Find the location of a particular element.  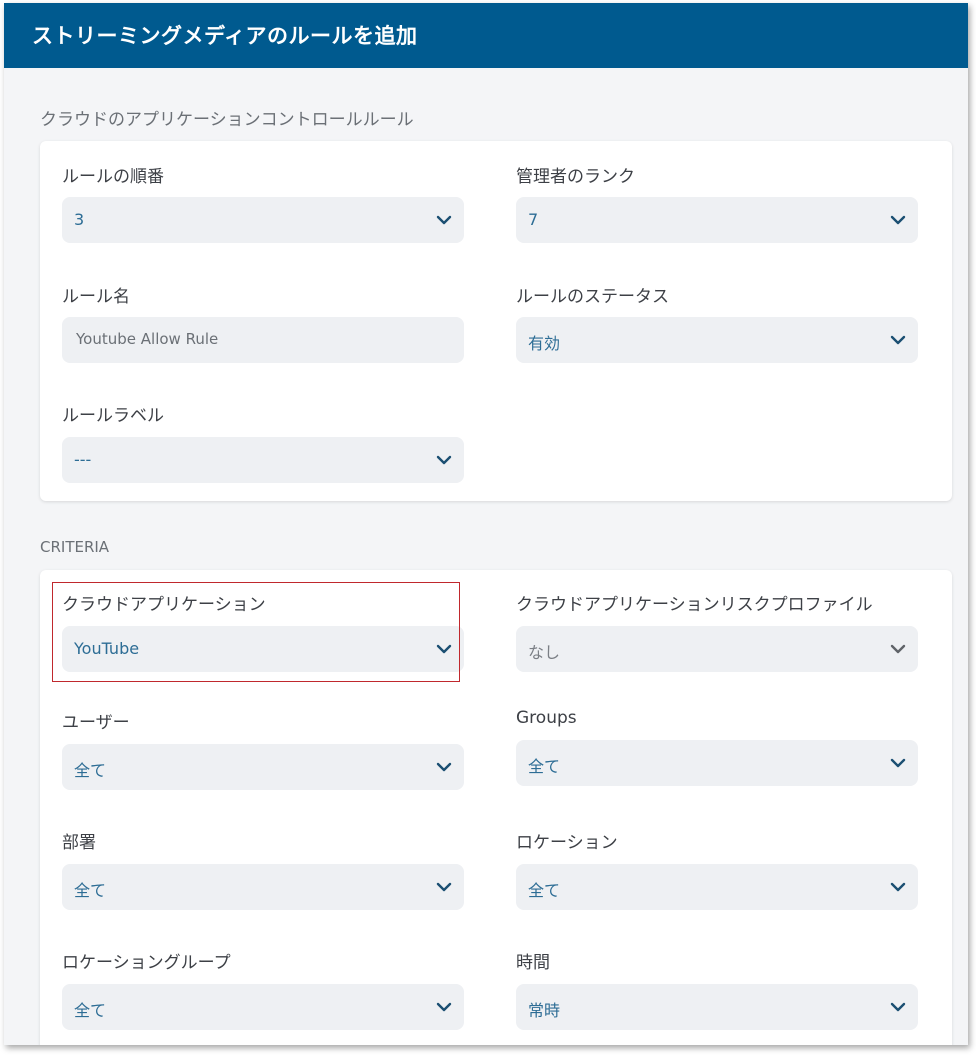

rule-status-value: 有効 is located at coordinates (544, 343).